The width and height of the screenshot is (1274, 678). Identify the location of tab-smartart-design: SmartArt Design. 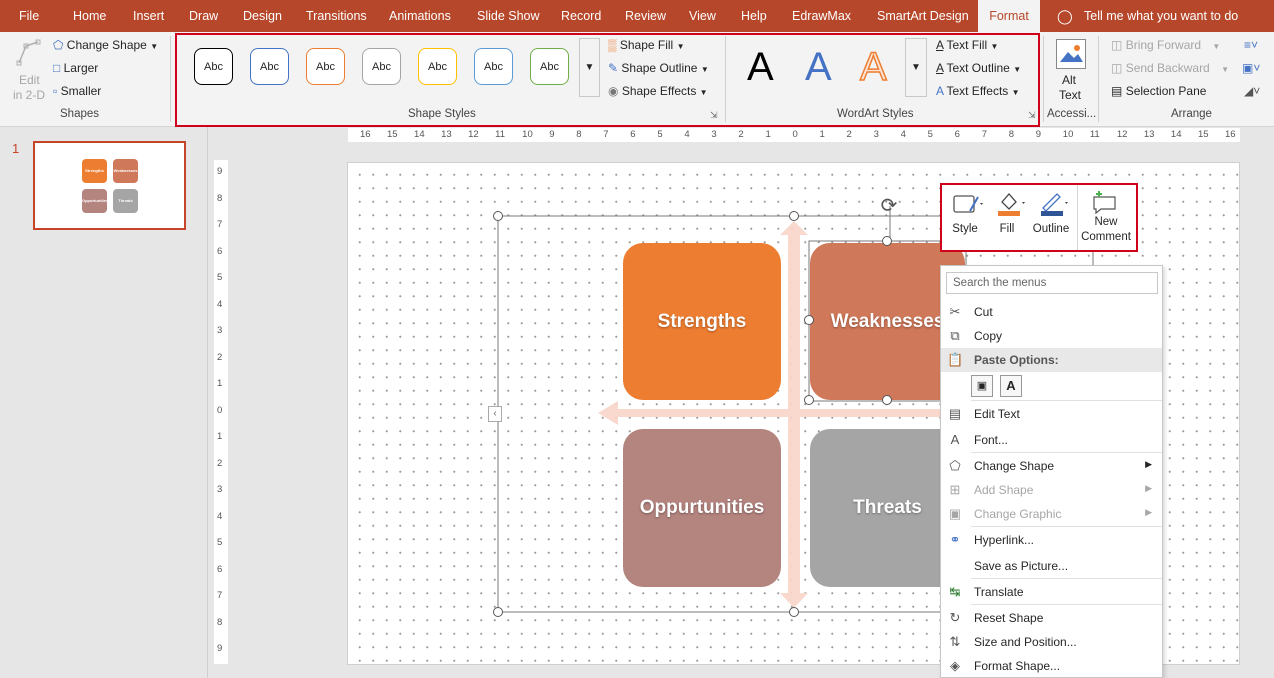
(923, 16).